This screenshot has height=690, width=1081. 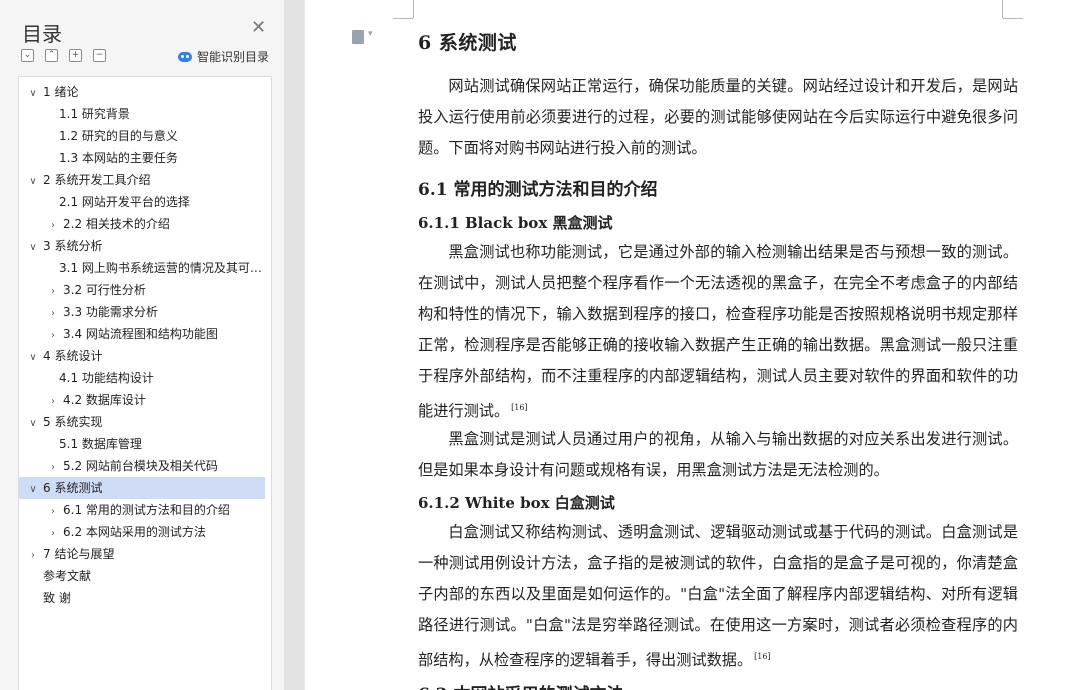 What do you see at coordinates (79, 554) in the screenshot?
I see `toc-item-label: 7 结论与展望` at bounding box center [79, 554].